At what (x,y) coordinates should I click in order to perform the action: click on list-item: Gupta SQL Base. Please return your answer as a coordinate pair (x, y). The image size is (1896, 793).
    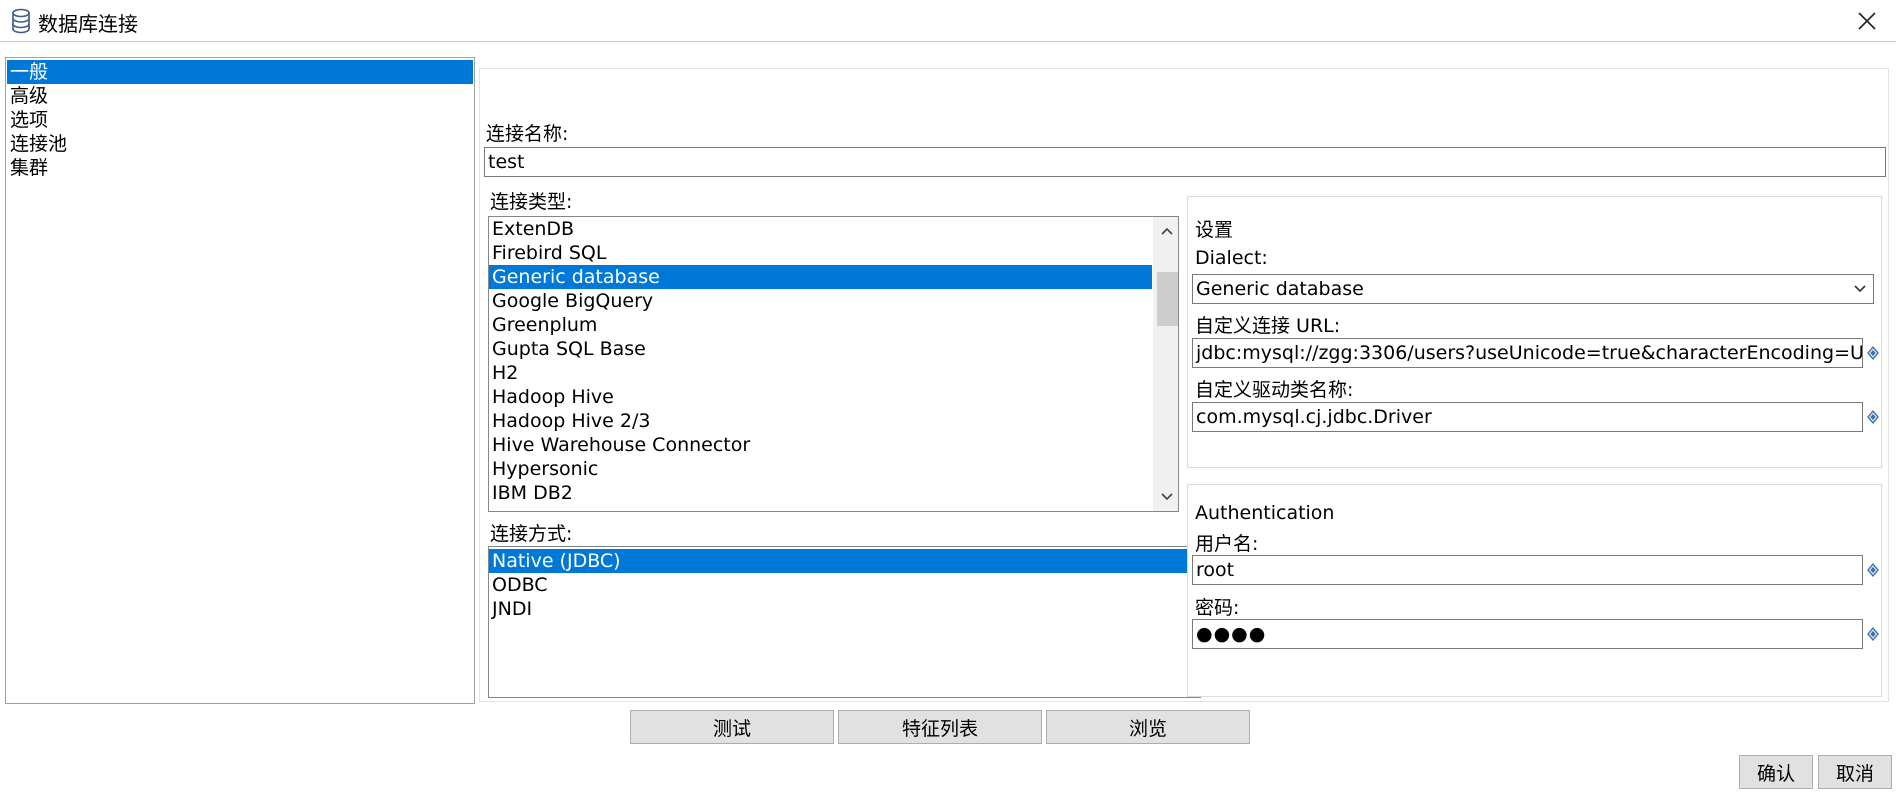
    Looking at the image, I should click on (833, 349).